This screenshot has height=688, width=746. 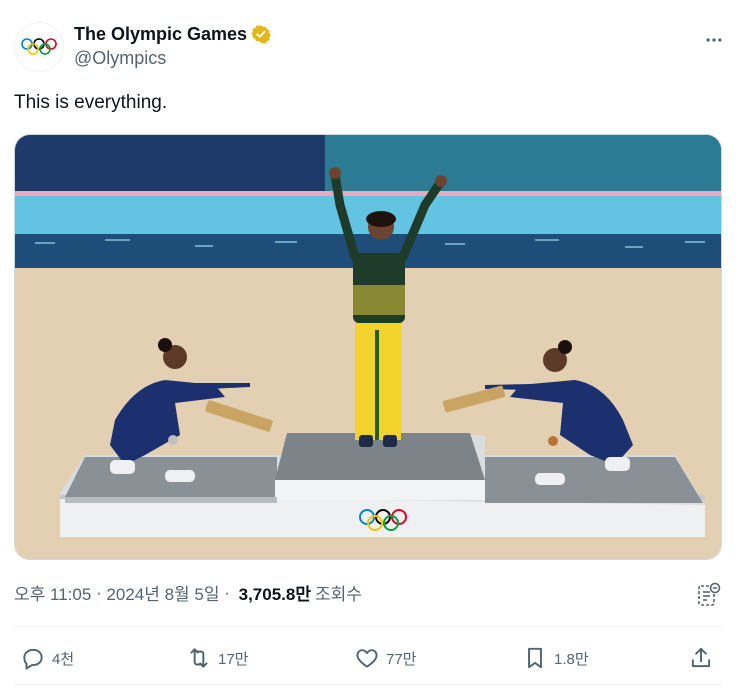 What do you see at coordinates (47, 658) in the screenshot?
I see `reply-button: 4천` at bounding box center [47, 658].